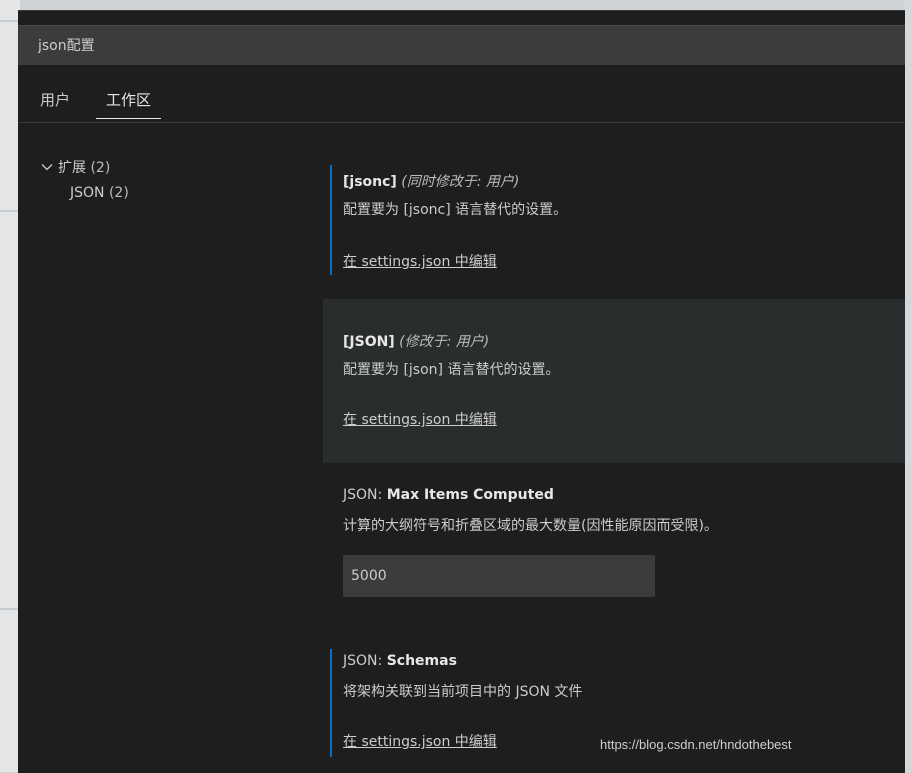 The width and height of the screenshot is (912, 773). What do you see at coordinates (129, 104) in the screenshot?
I see `tab-workspace: 工作区` at bounding box center [129, 104].